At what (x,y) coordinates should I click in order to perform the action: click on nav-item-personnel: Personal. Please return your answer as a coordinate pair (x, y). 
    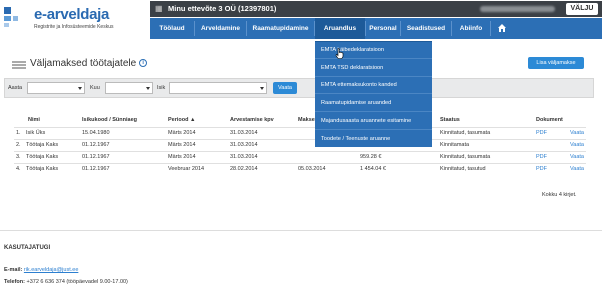
    Looking at the image, I should click on (383, 28).